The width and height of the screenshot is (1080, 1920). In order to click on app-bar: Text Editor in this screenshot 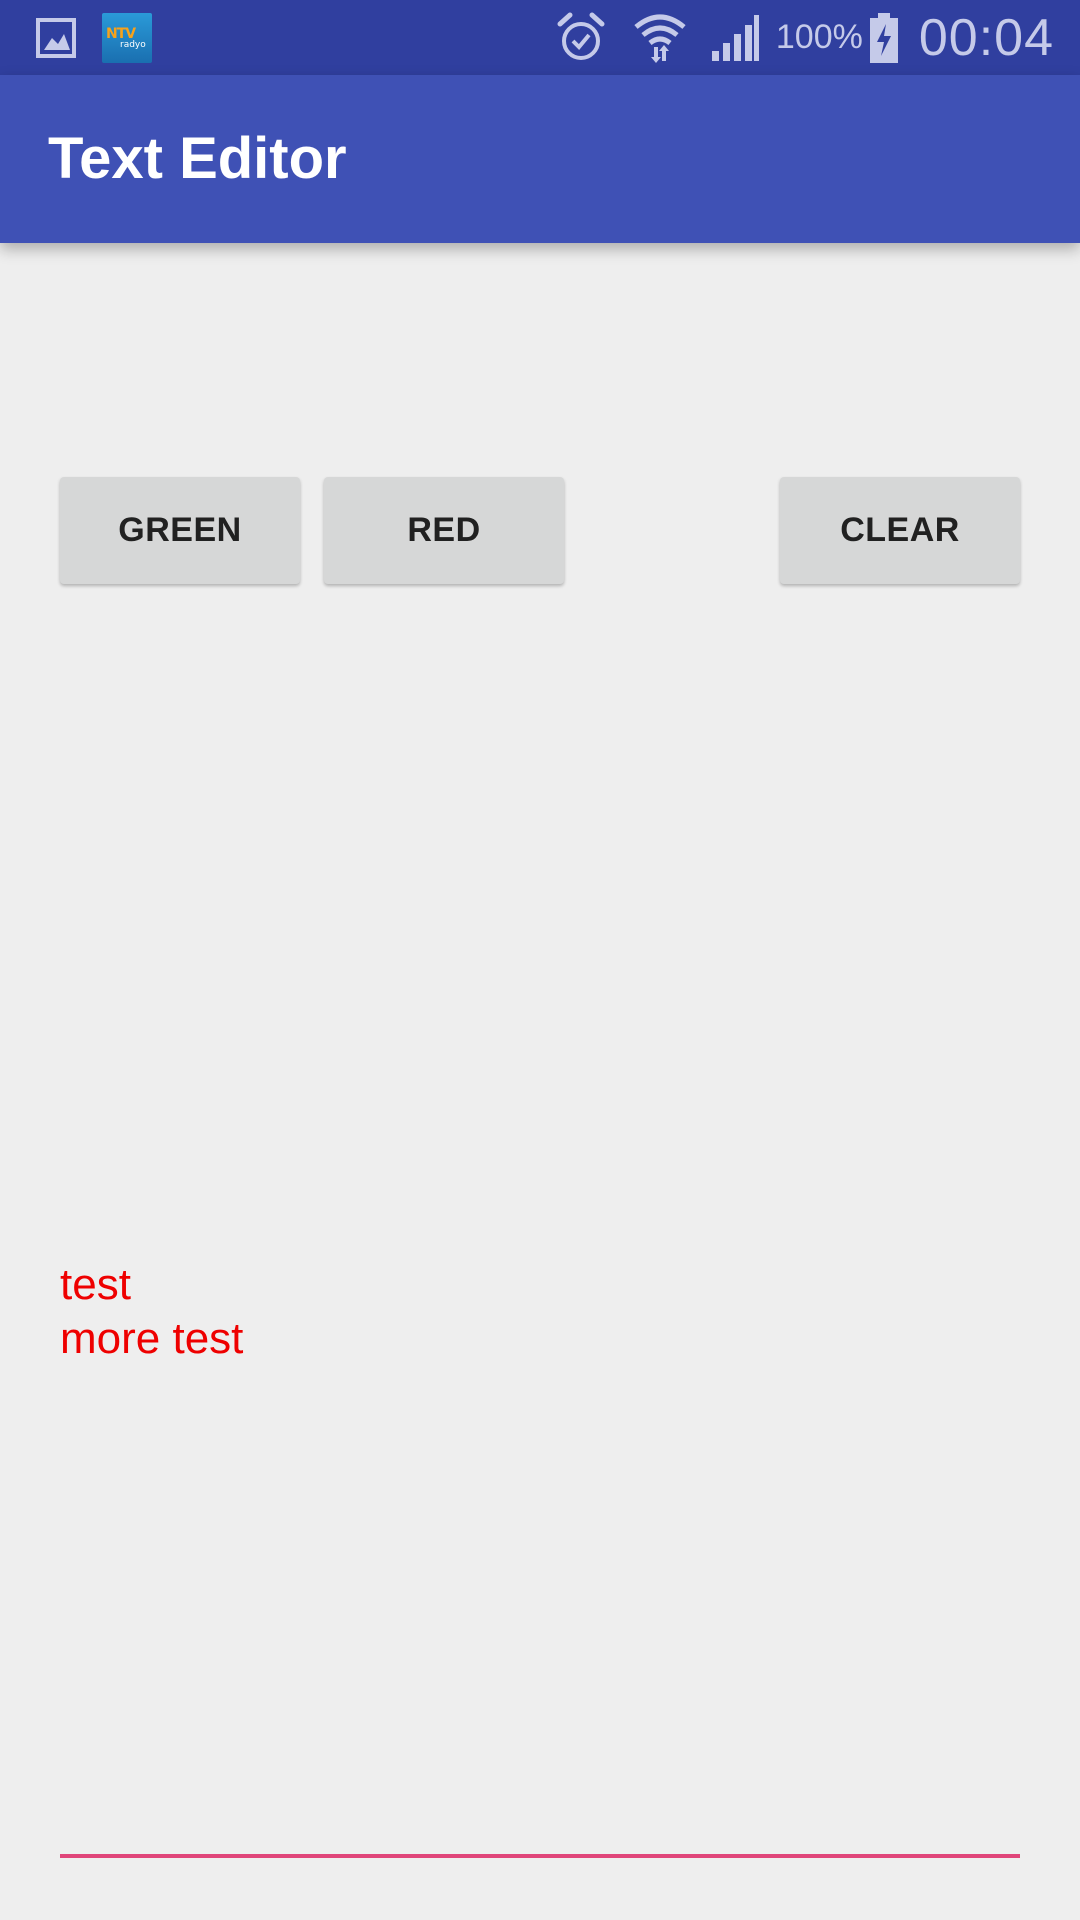, I will do `click(540, 159)`.